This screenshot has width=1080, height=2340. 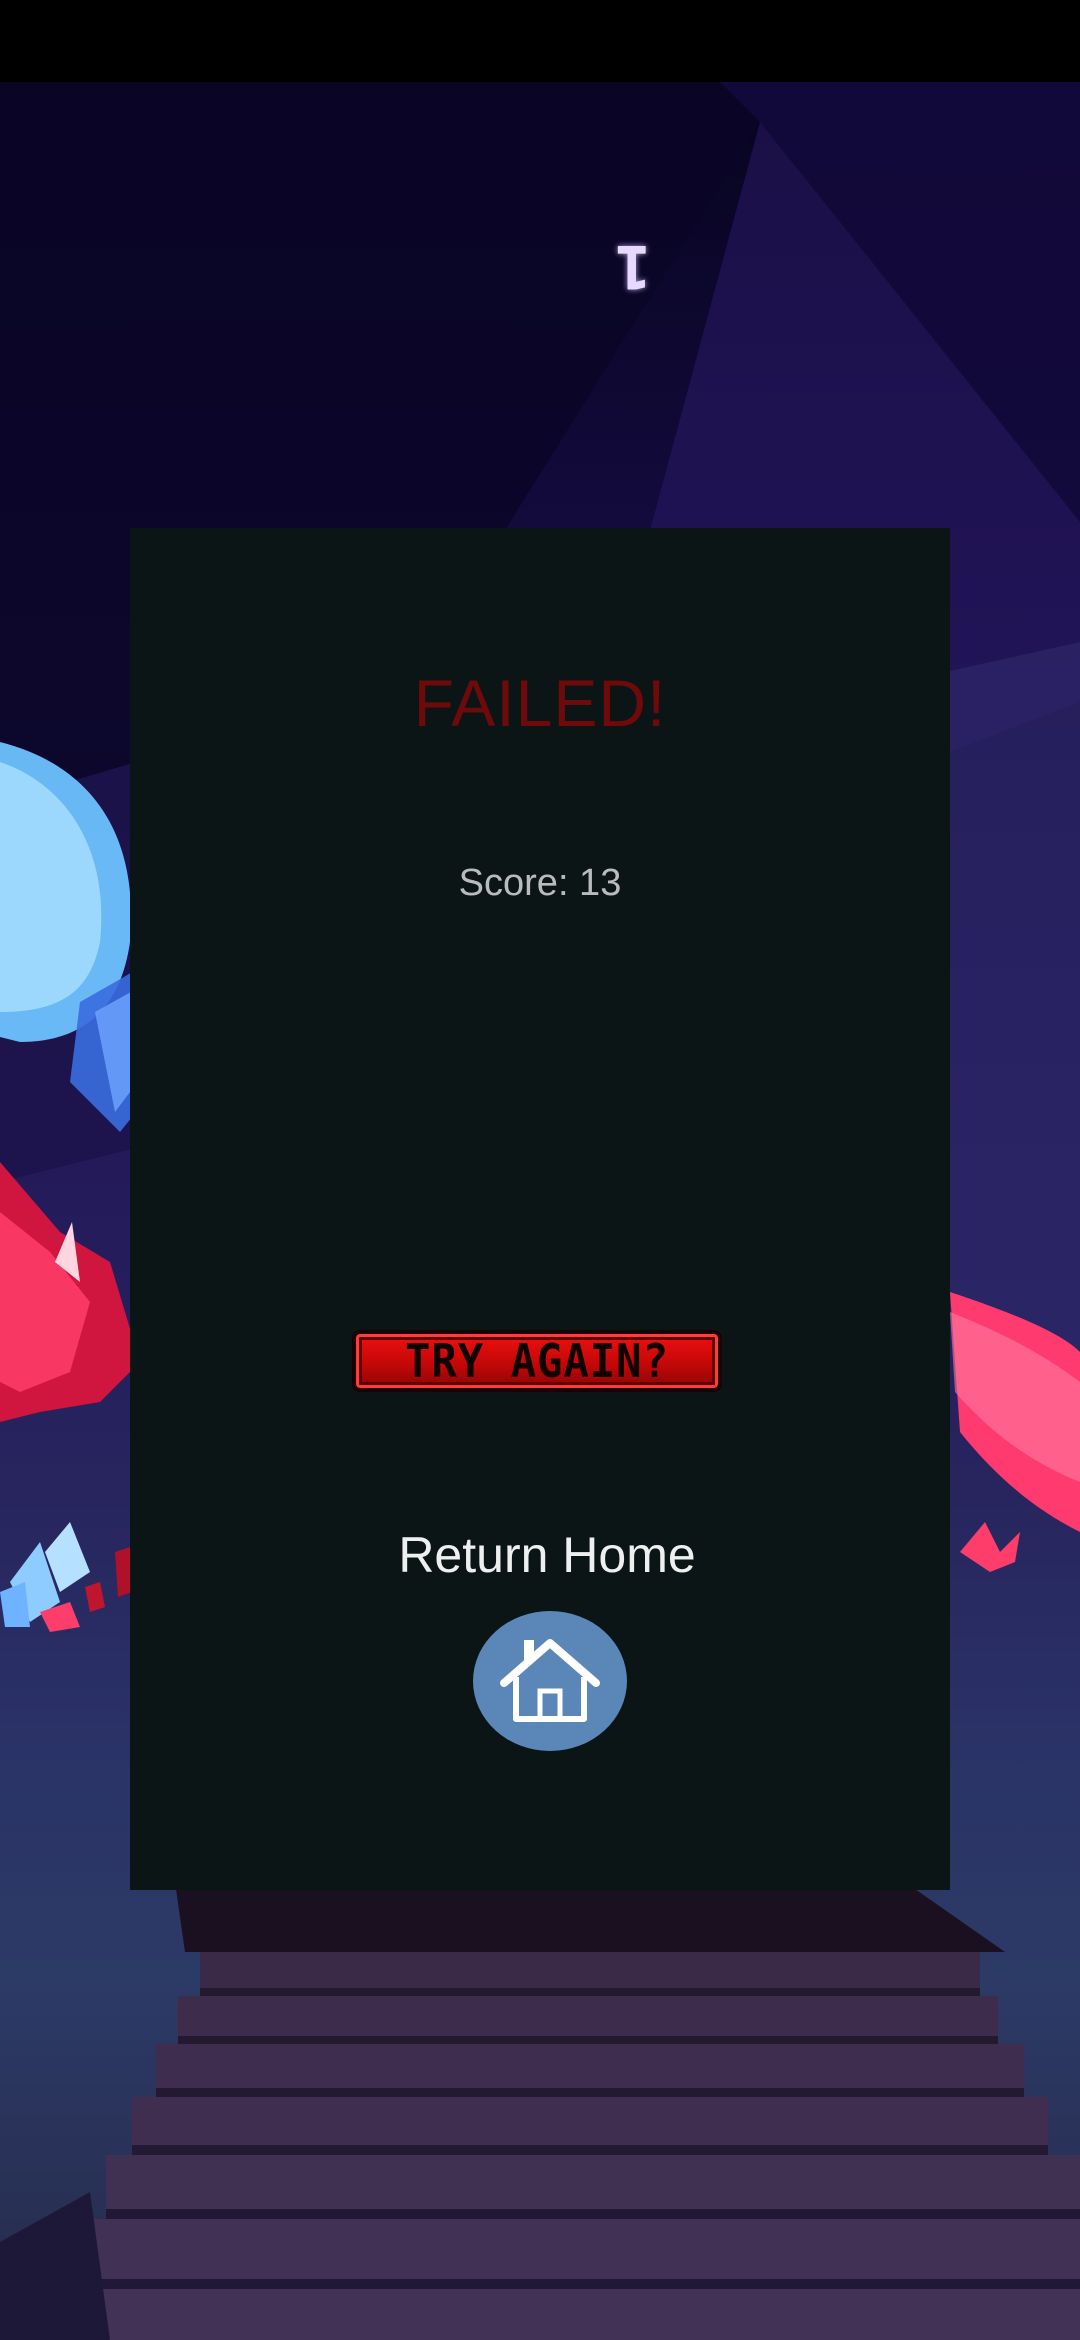 I want to click on try-again-label: TRY AGAIN?, so click(x=536, y=1361).